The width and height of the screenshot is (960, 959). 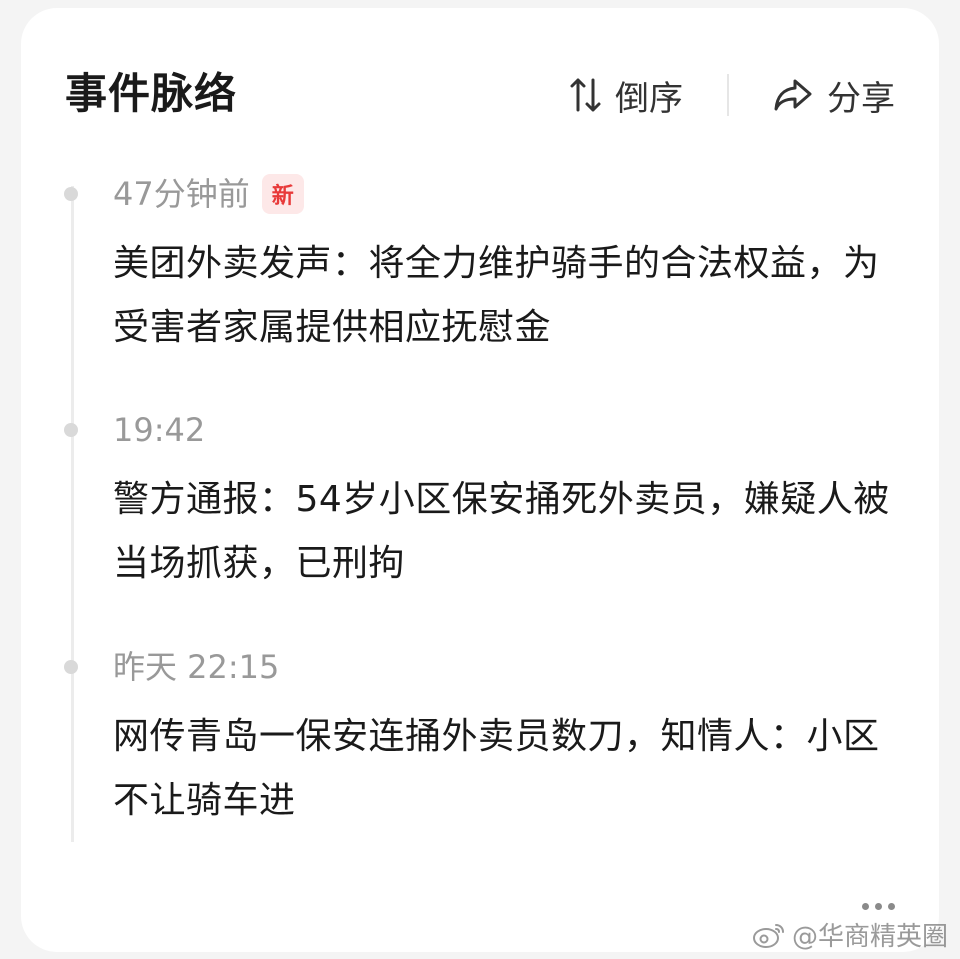 I want to click on share-button: 分享, so click(x=834, y=95).